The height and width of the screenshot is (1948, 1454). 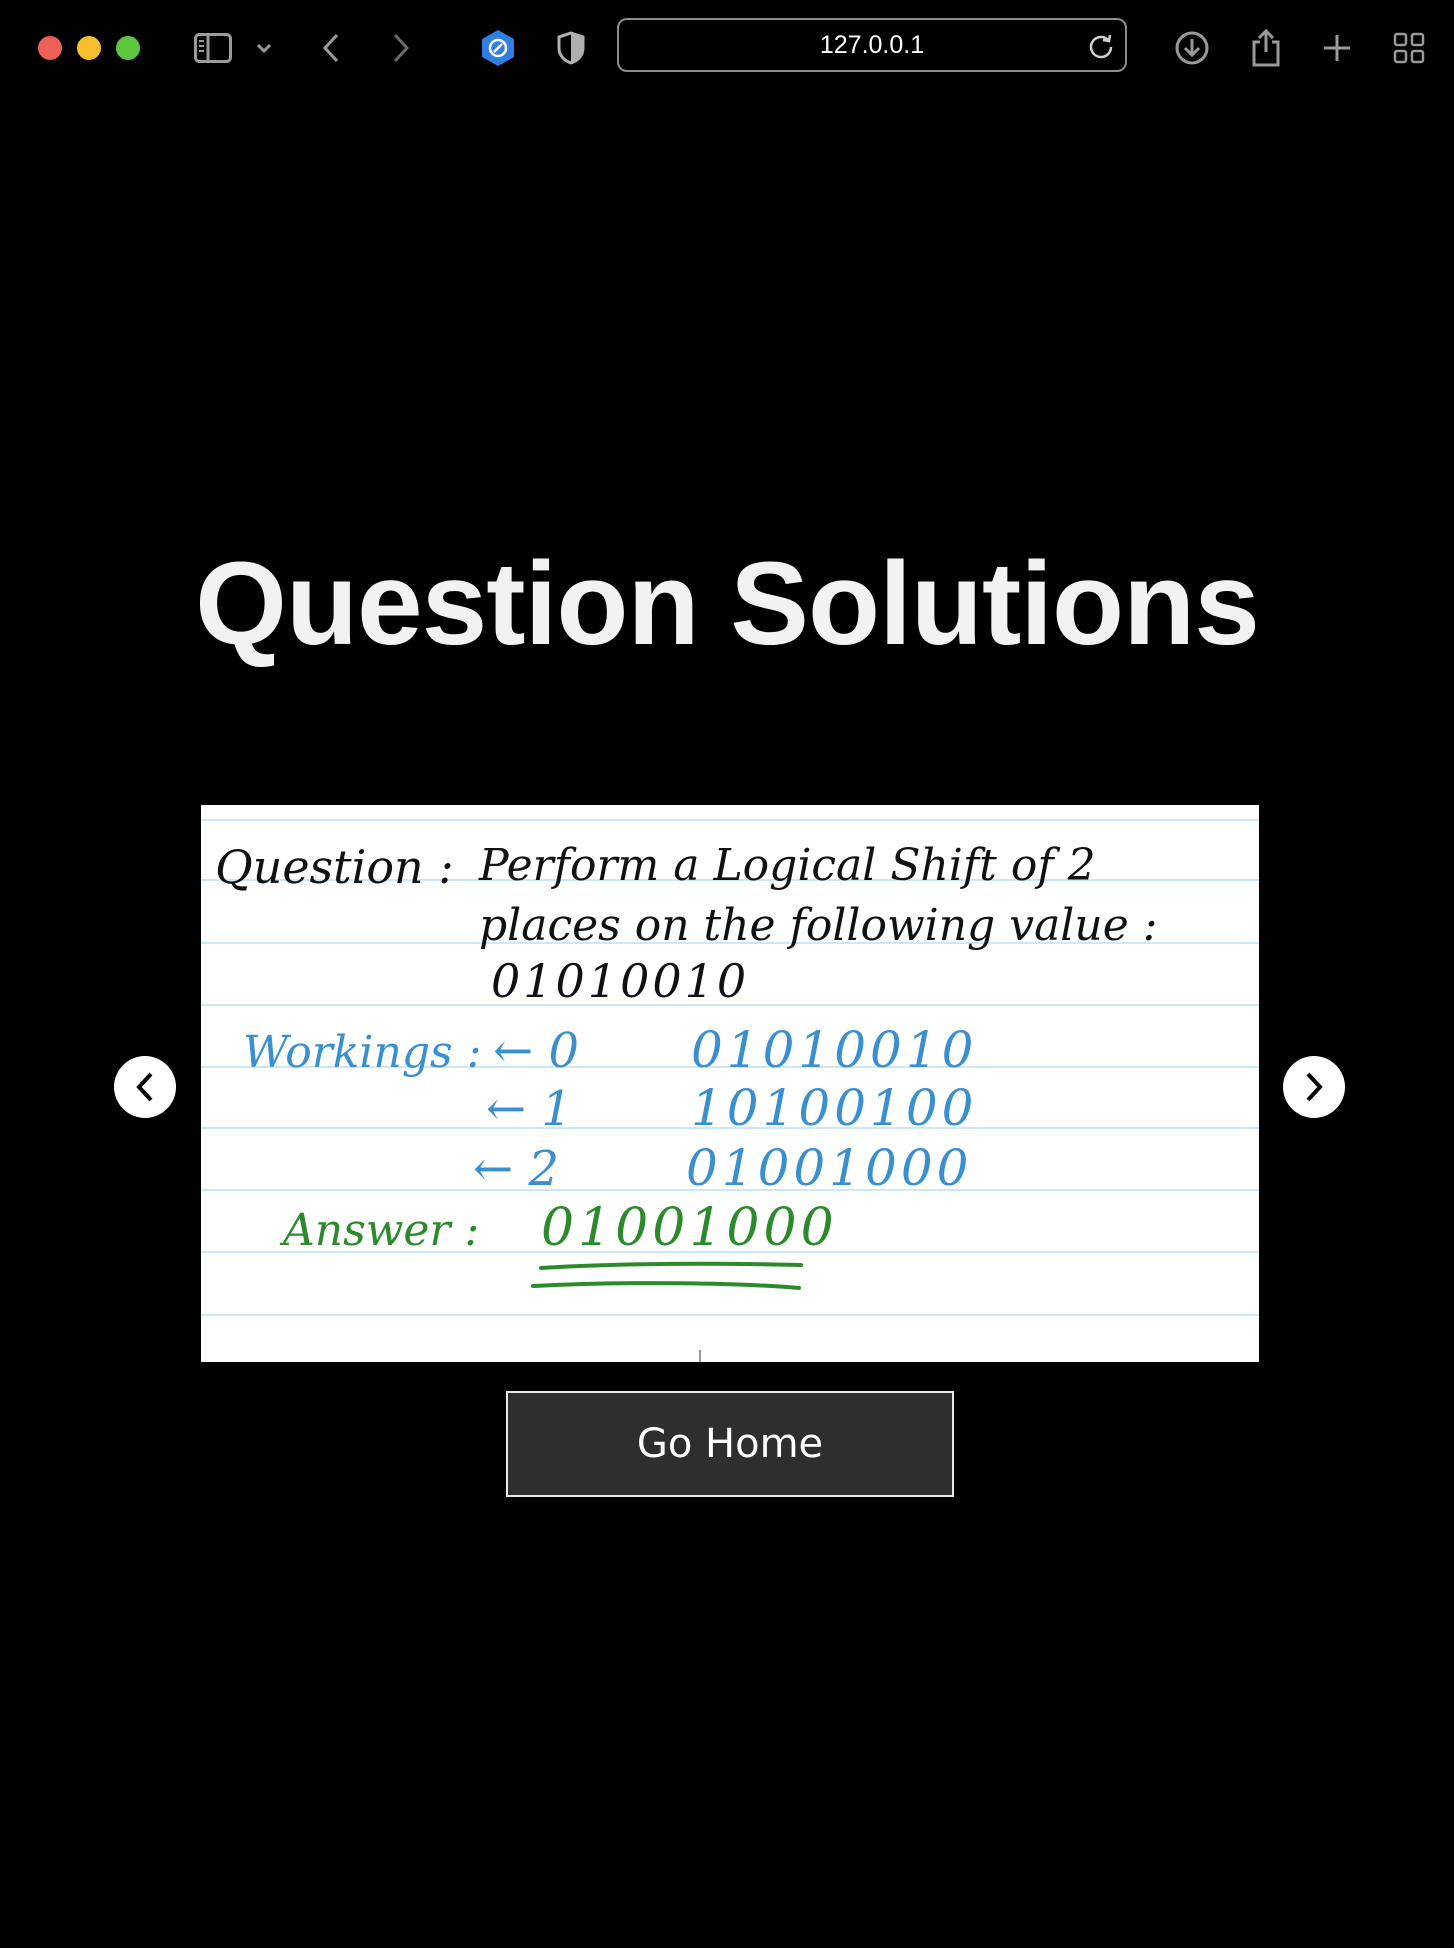 I want to click on working-value-0: 01010010, so click(x=834, y=1050).